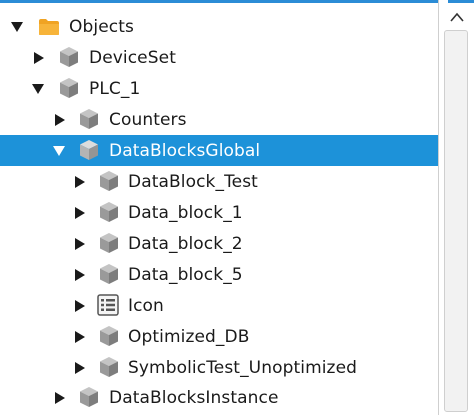 Image resolution: width=474 pixels, height=415 pixels. Describe the element at coordinates (219, 26) in the screenshot. I see `tree-item-objects: Objects` at that location.